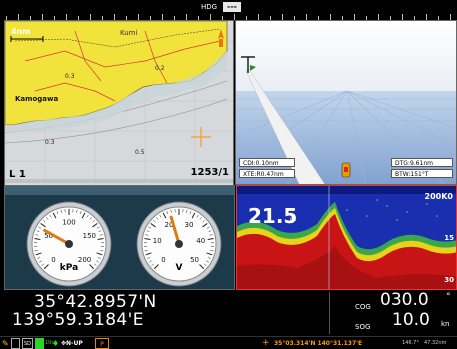  I want to click on echo-display, so click(346, 237).